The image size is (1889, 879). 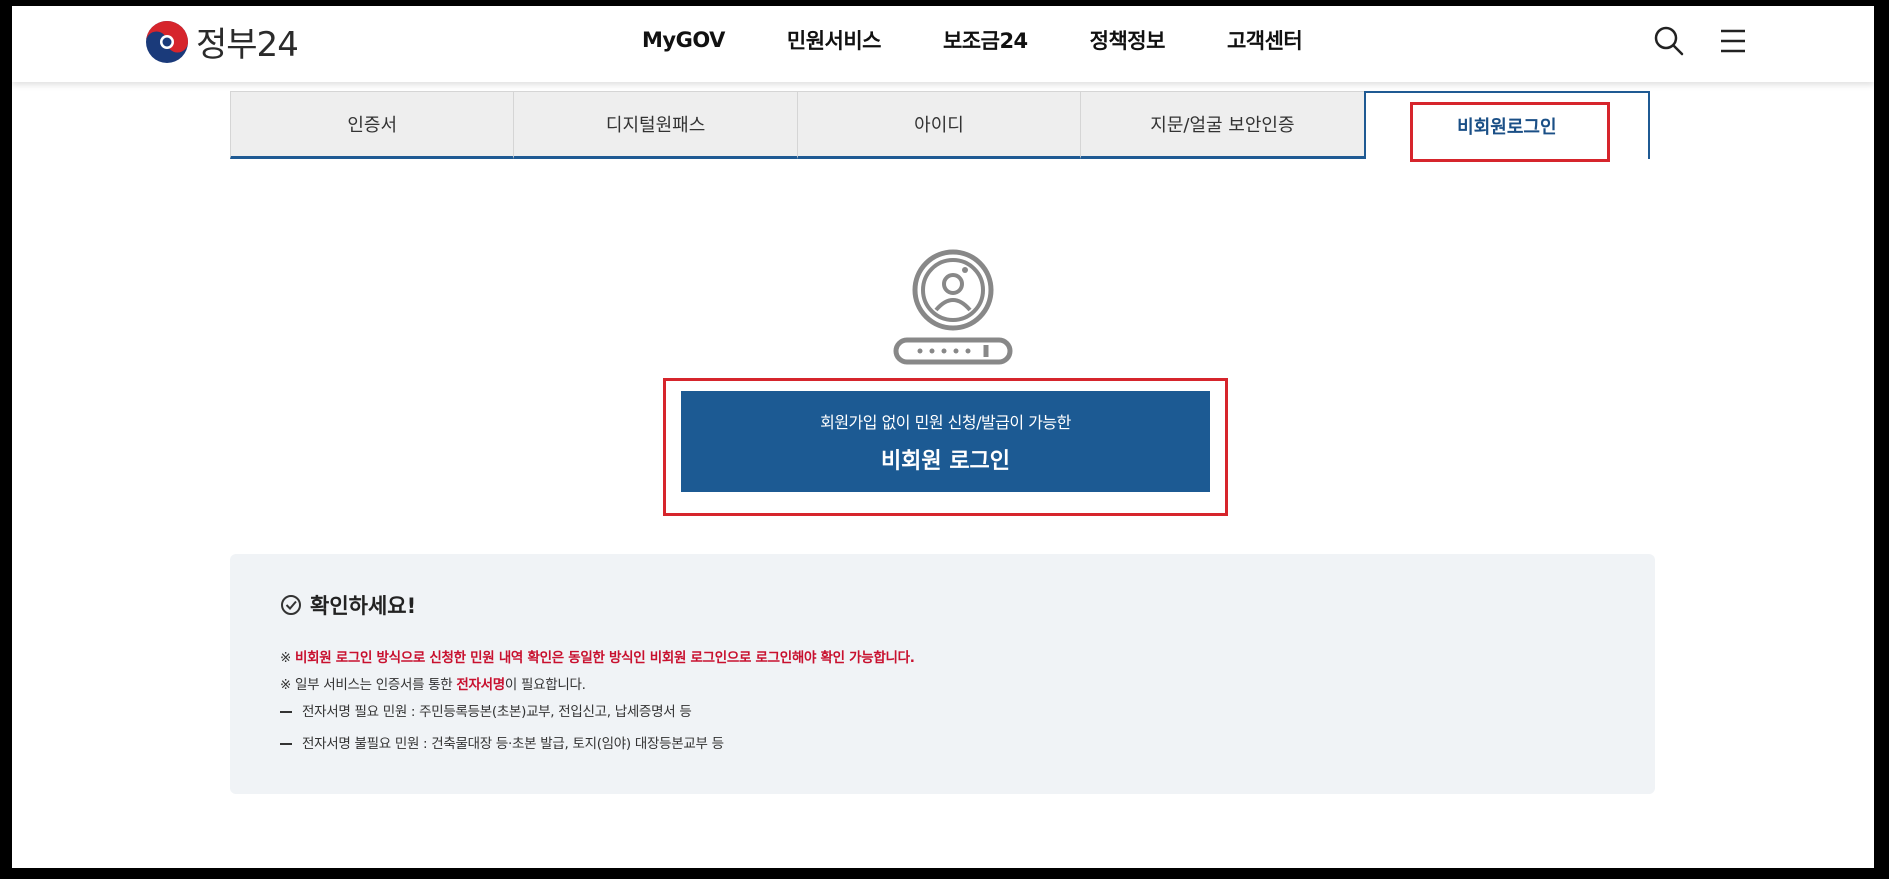 I want to click on notice-required-text: 전자서명 필요 민원 : 주민등록등본(초본)교부, 전입신고, 납세증명서 등, so click(x=497, y=712).